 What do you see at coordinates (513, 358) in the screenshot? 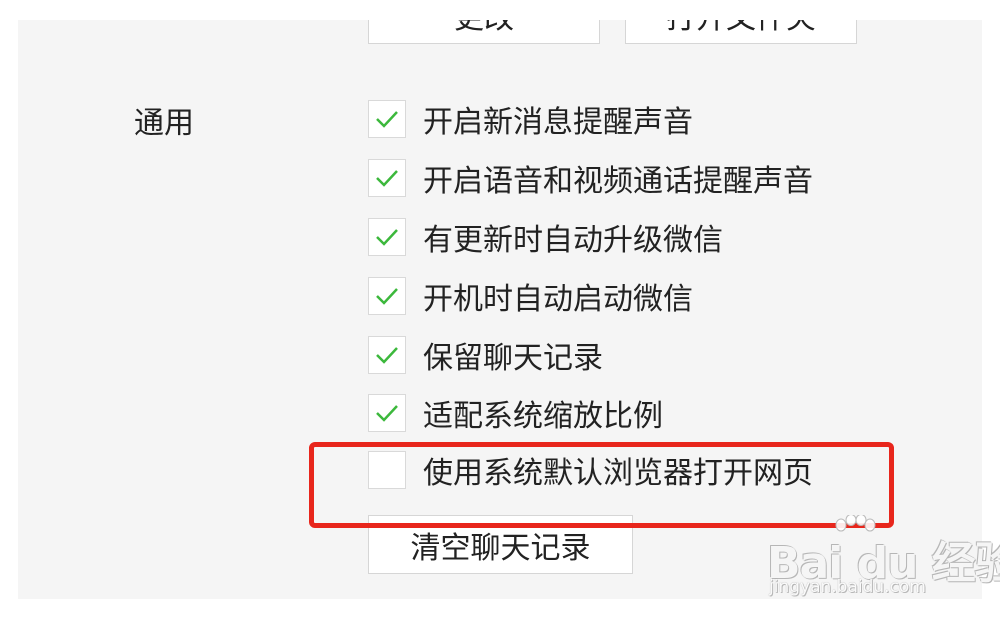
I see `option-label: 保留聊天记录` at bounding box center [513, 358].